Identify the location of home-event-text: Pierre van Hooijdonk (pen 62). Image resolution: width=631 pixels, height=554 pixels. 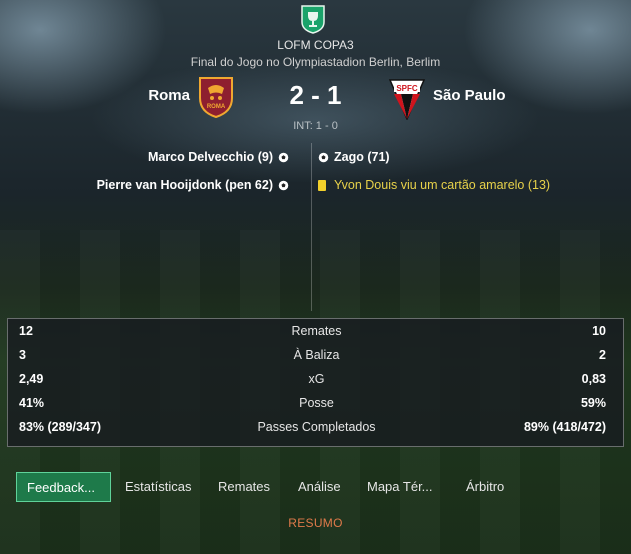
(184, 185).